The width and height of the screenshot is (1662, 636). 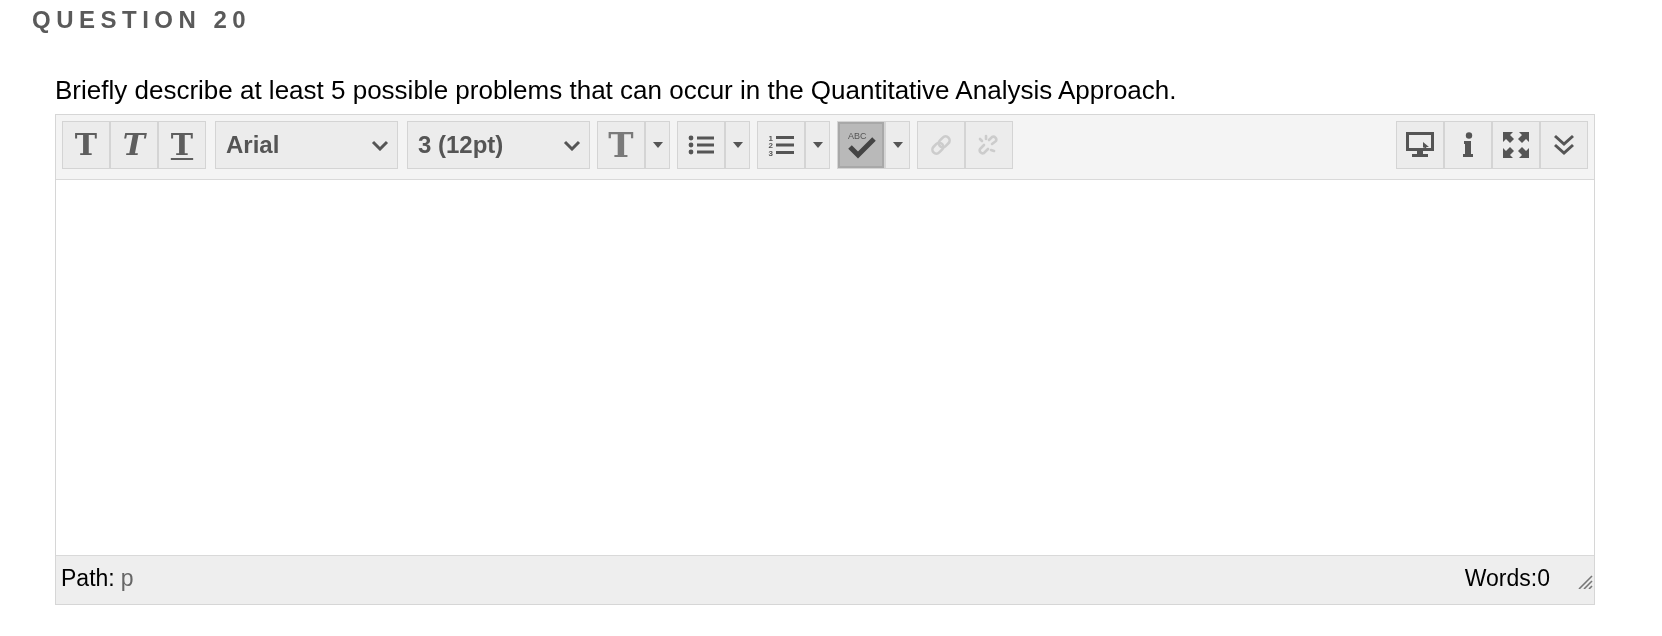 What do you see at coordinates (781, 145) in the screenshot?
I see `numbered-list-button: 1 2 3` at bounding box center [781, 145].